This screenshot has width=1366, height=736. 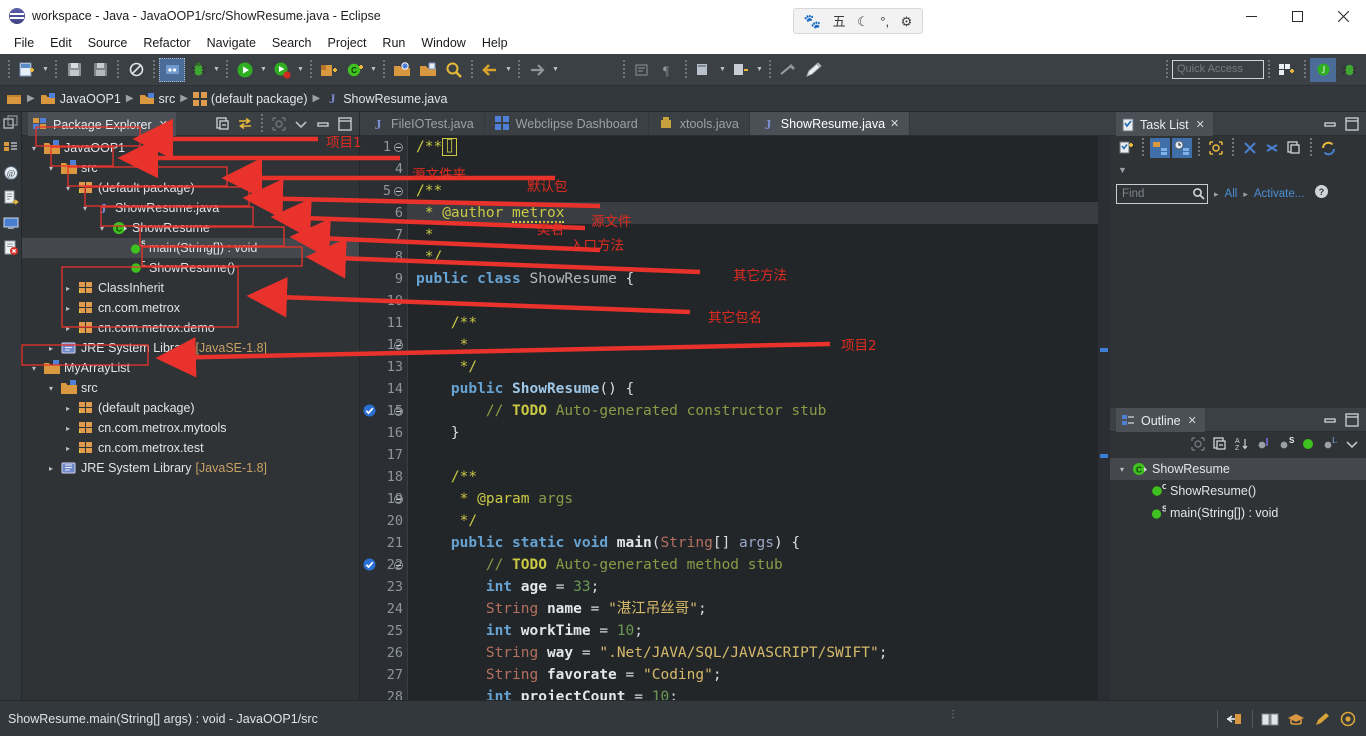 I want to click on open-folder-status-icon, so click(x=1235, y=719).